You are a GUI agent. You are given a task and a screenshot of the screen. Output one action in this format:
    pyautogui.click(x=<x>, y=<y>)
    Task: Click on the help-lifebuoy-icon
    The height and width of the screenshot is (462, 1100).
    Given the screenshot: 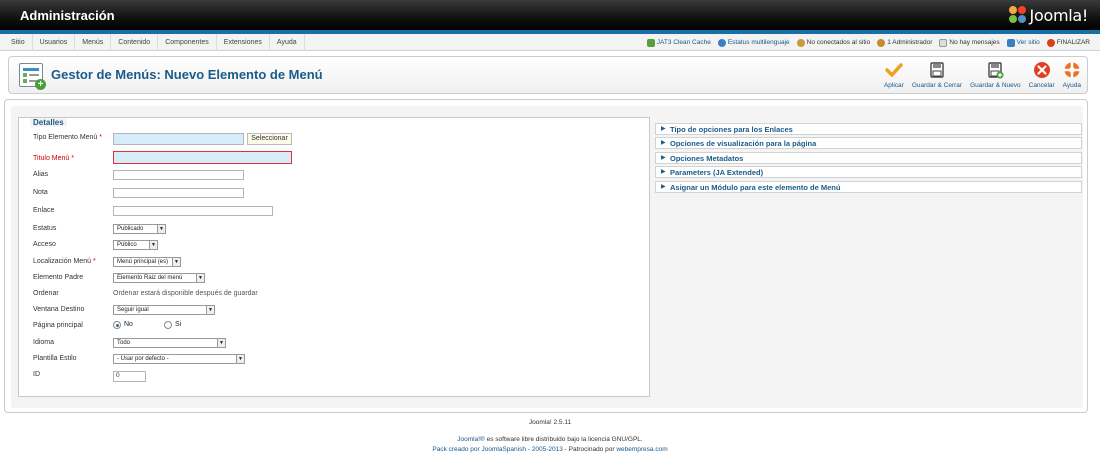 What is the action you would take?
    pyautogui.click(x=1072, y=70)
    